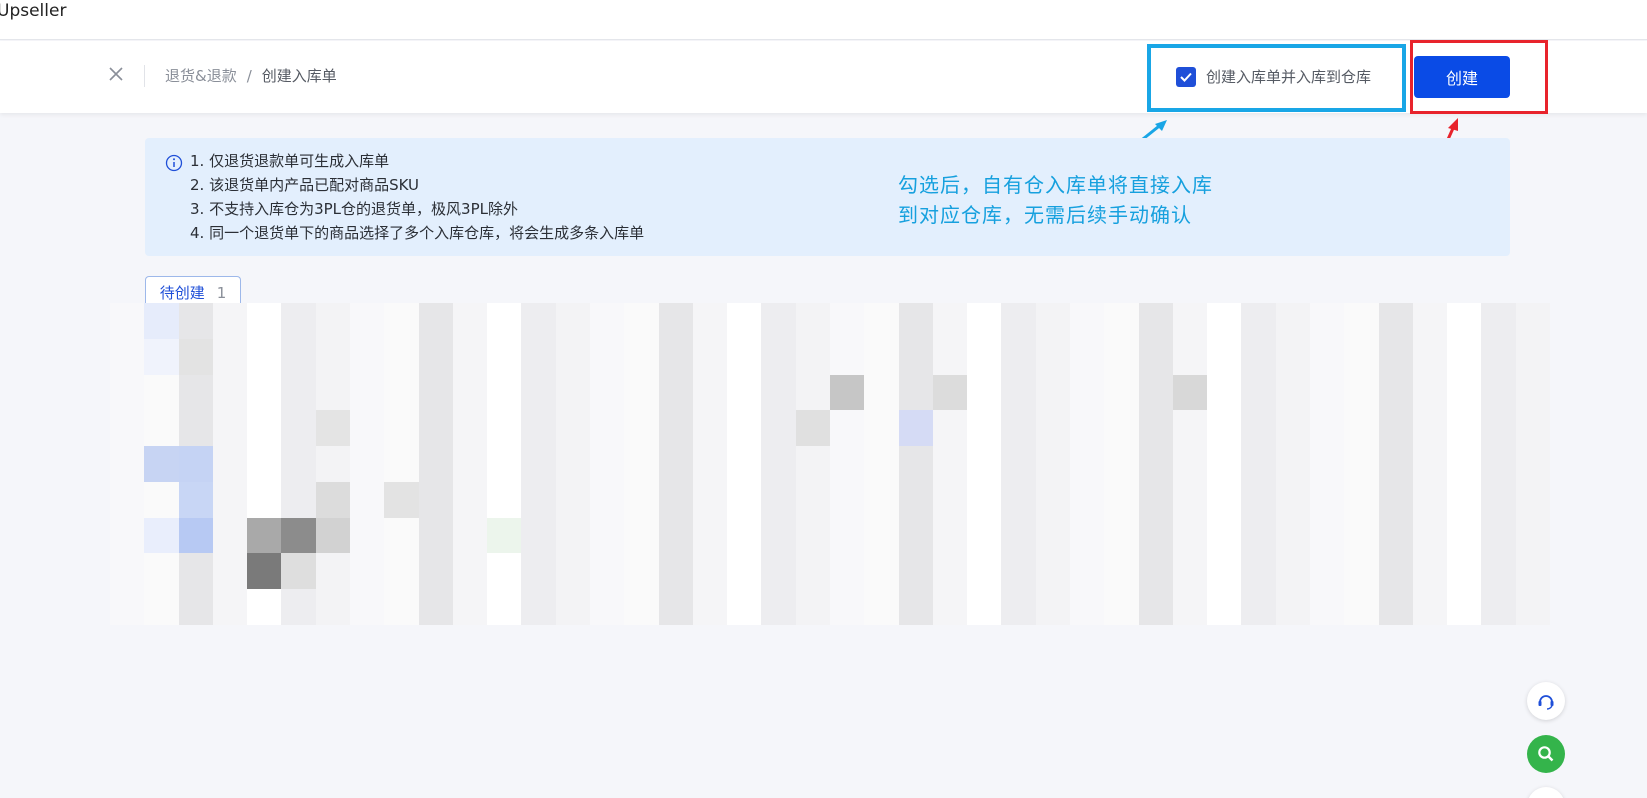  Describe the element at coordinates (1546, 701) in the screenshot. I see `support-button` at that location.